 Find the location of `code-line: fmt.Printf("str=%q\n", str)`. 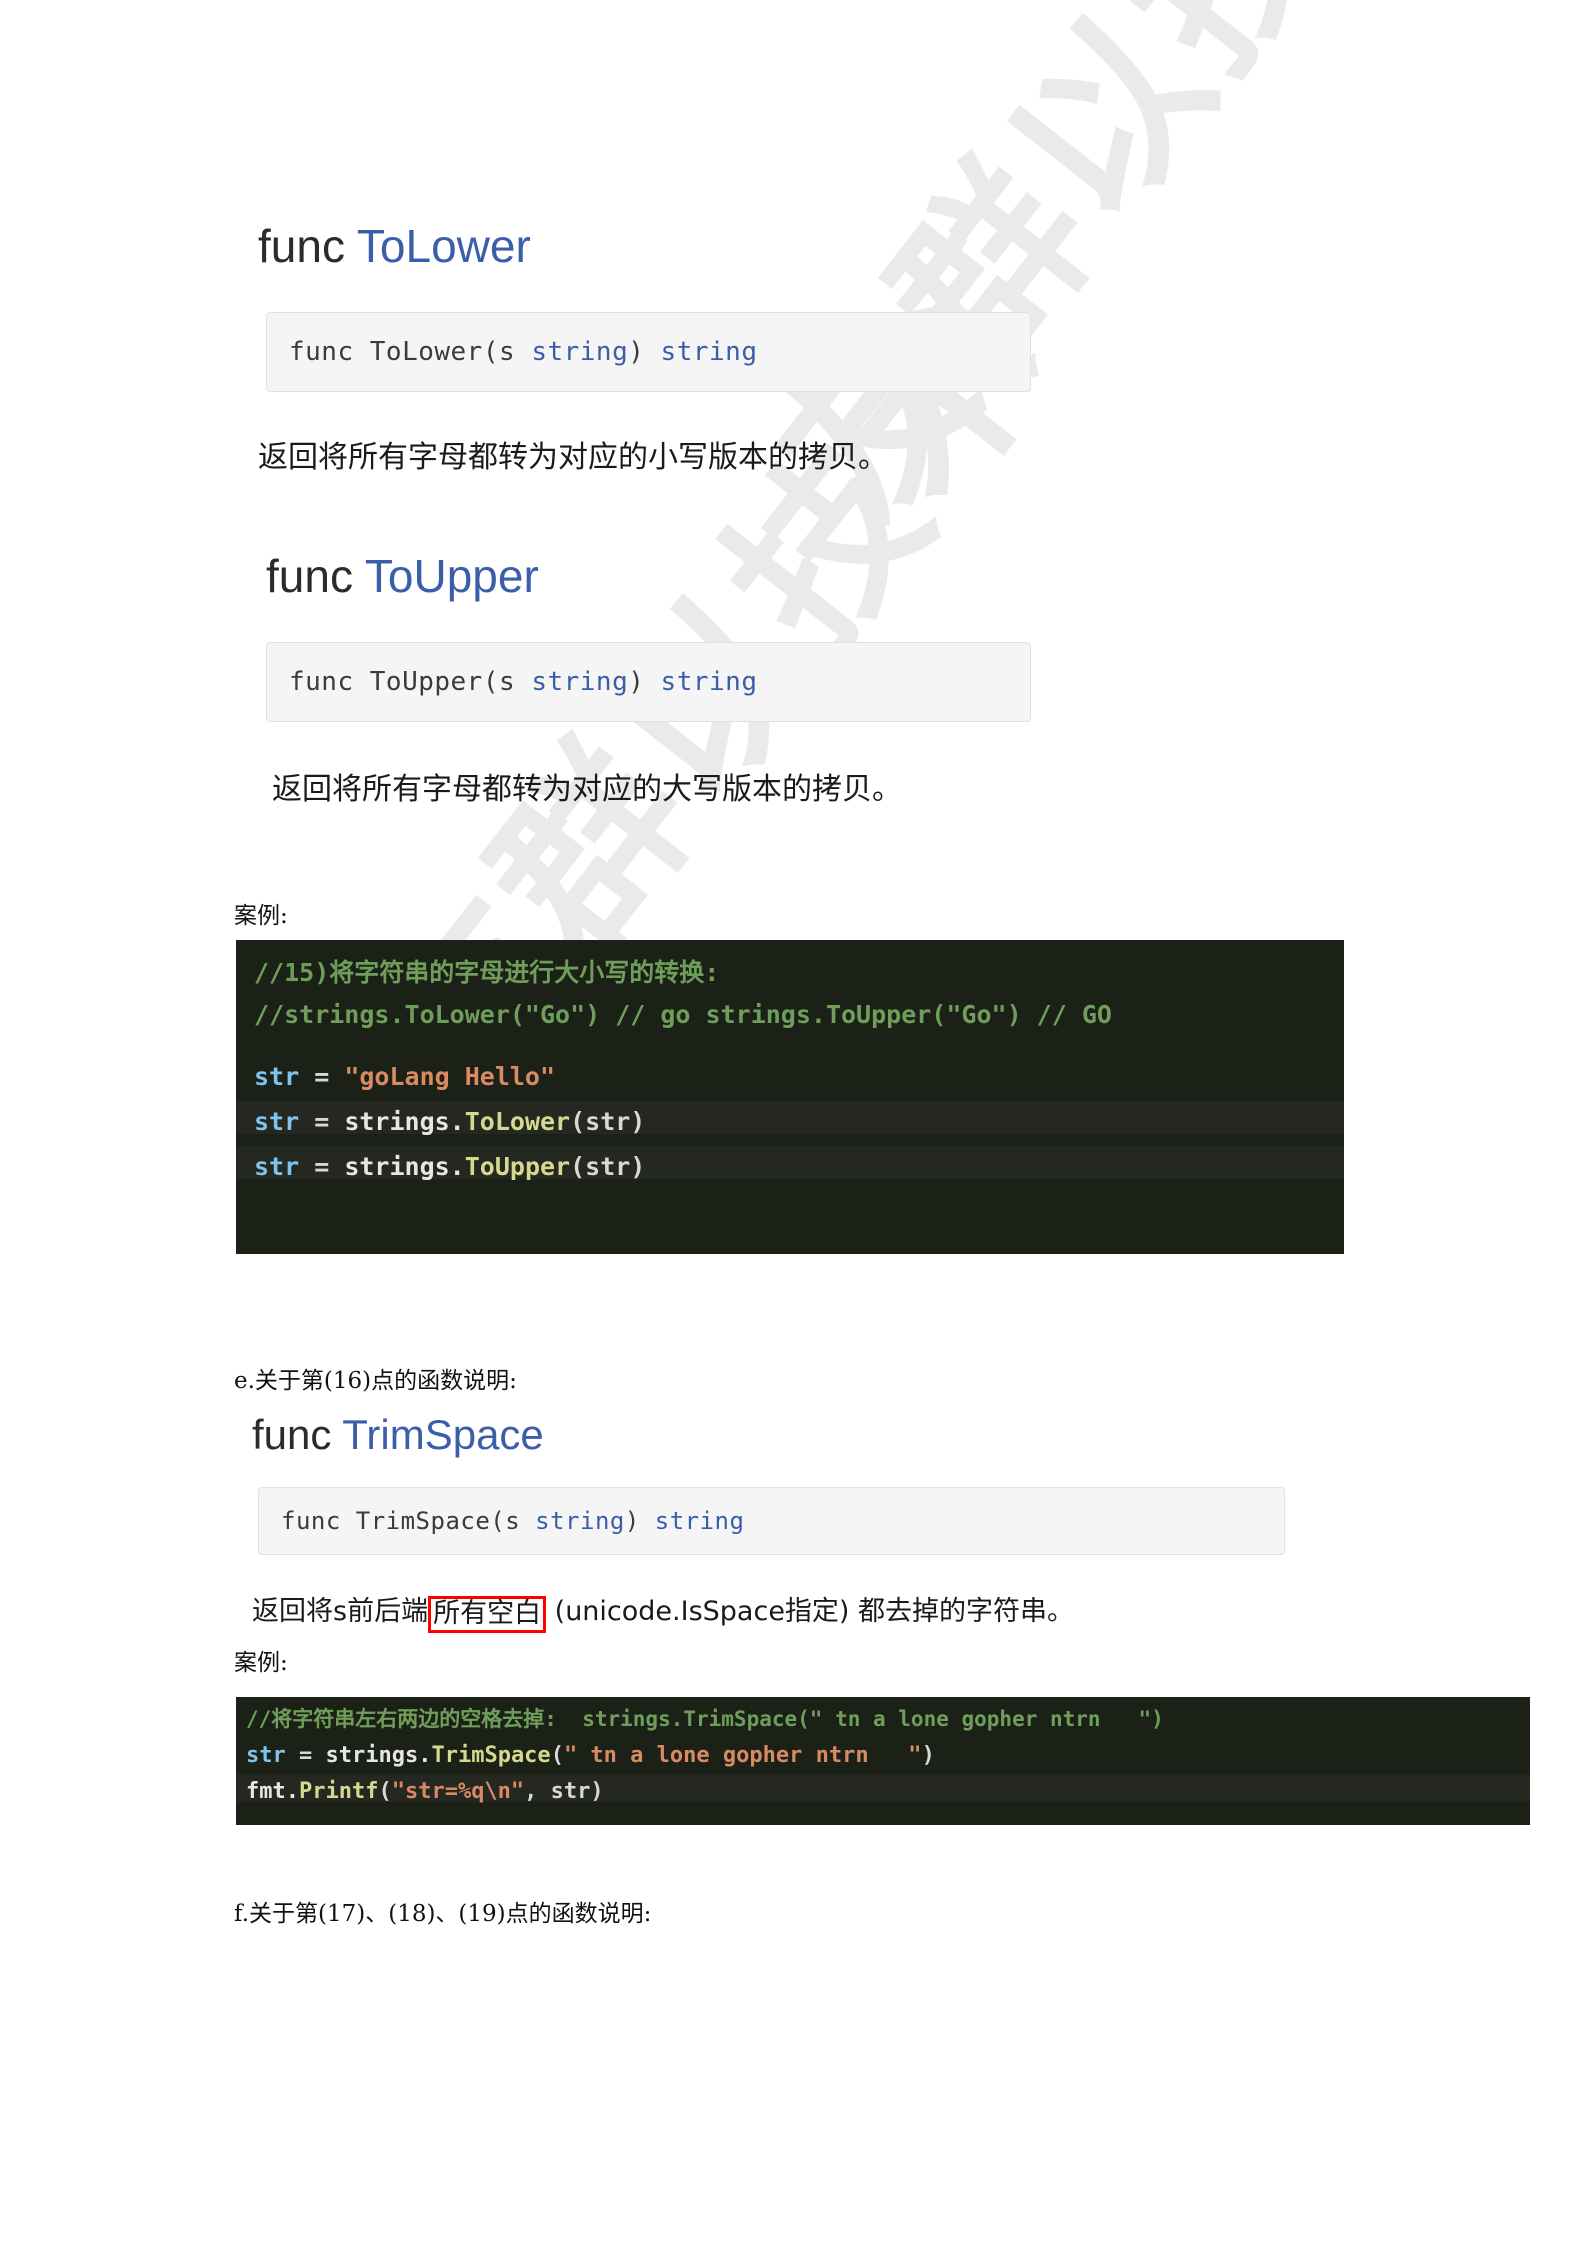

code-line: fmt.Printf("str=%q\n", str) is located at coordinates (425, 1792).